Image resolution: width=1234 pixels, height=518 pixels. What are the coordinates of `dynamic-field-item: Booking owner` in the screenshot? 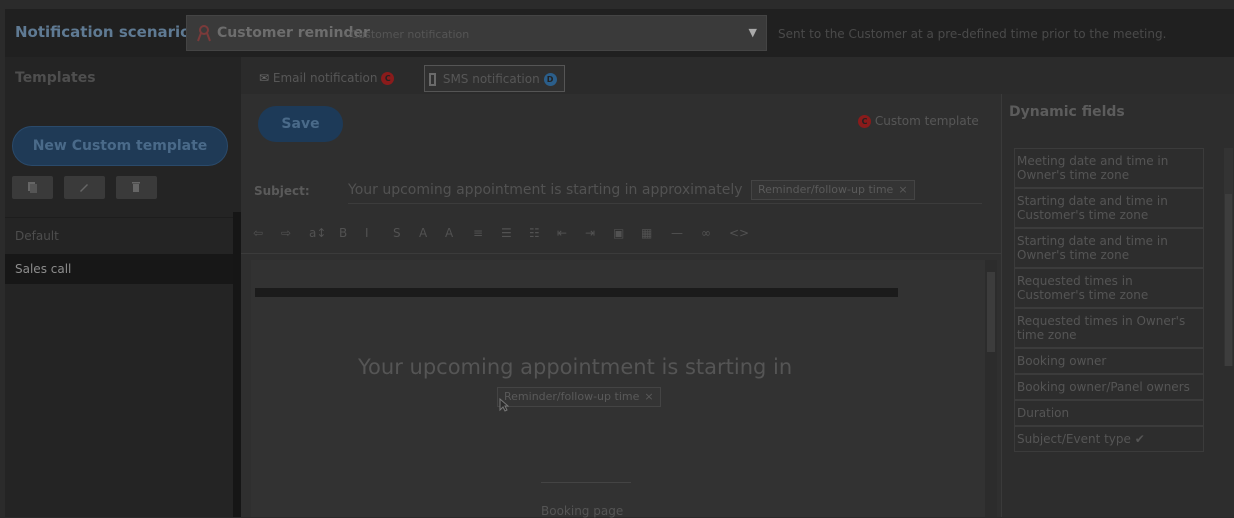 It's located at (1109, 361).